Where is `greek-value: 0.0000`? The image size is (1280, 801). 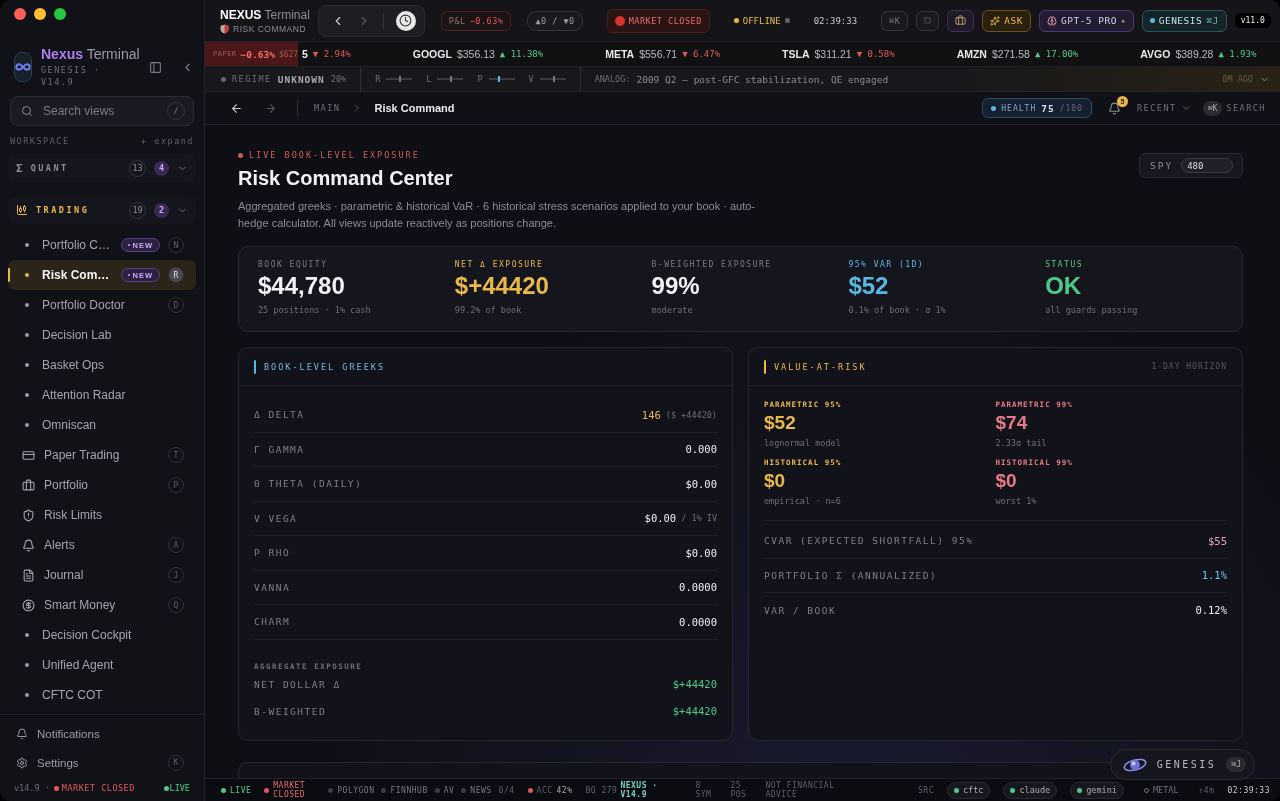
greek-value: 0.0000 is located at coordinates (698, 587).